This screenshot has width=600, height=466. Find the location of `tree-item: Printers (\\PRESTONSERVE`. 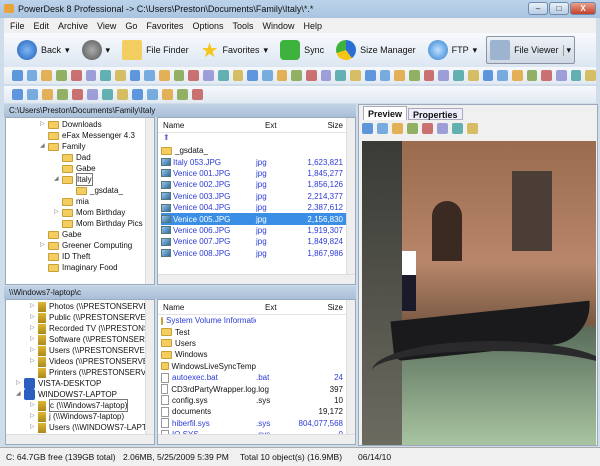

tree-item: Printers (\\PRESTONSERVE is located at coordinates (80, 372).